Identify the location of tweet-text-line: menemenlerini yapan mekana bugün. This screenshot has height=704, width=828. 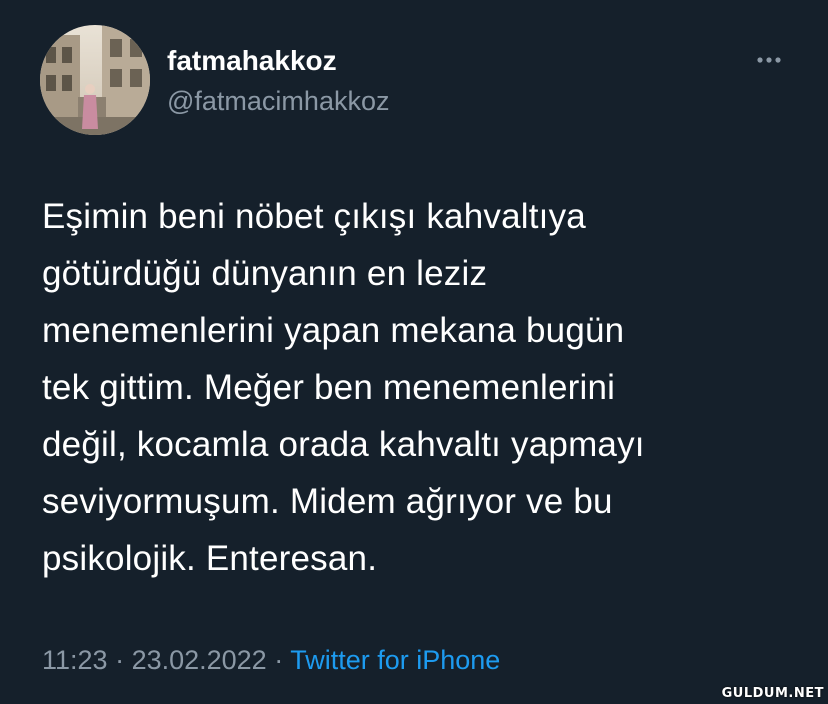
(333, 330).